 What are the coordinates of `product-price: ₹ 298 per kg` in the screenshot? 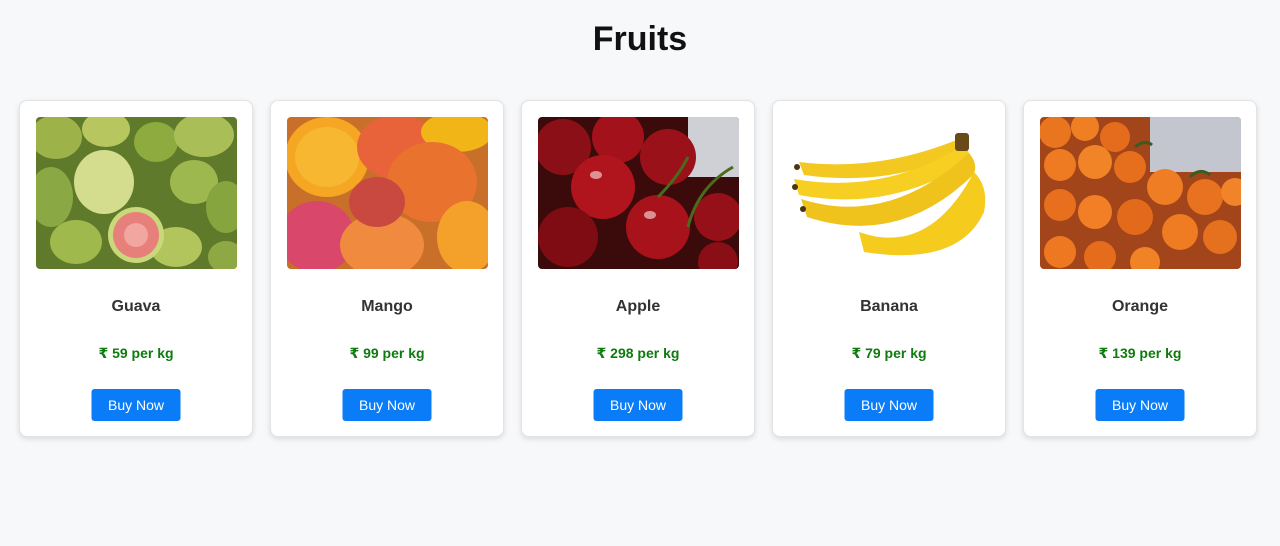 It's located at (638, 353).